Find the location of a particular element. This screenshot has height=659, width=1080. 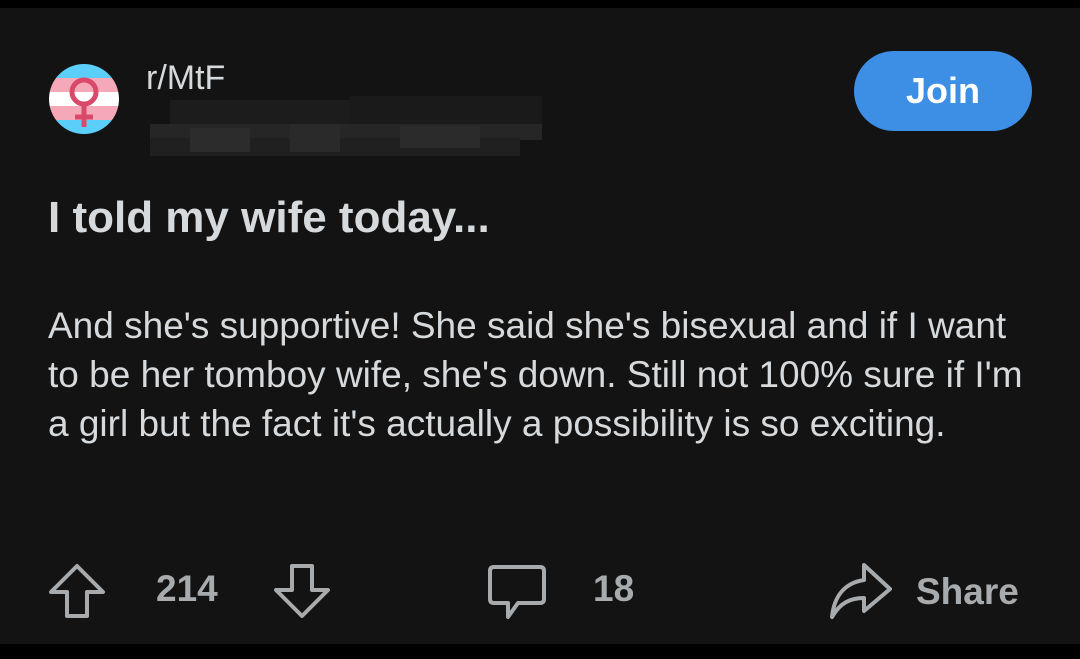

trans-flag-female-symbol-icon is located at coordinates (84, 99).